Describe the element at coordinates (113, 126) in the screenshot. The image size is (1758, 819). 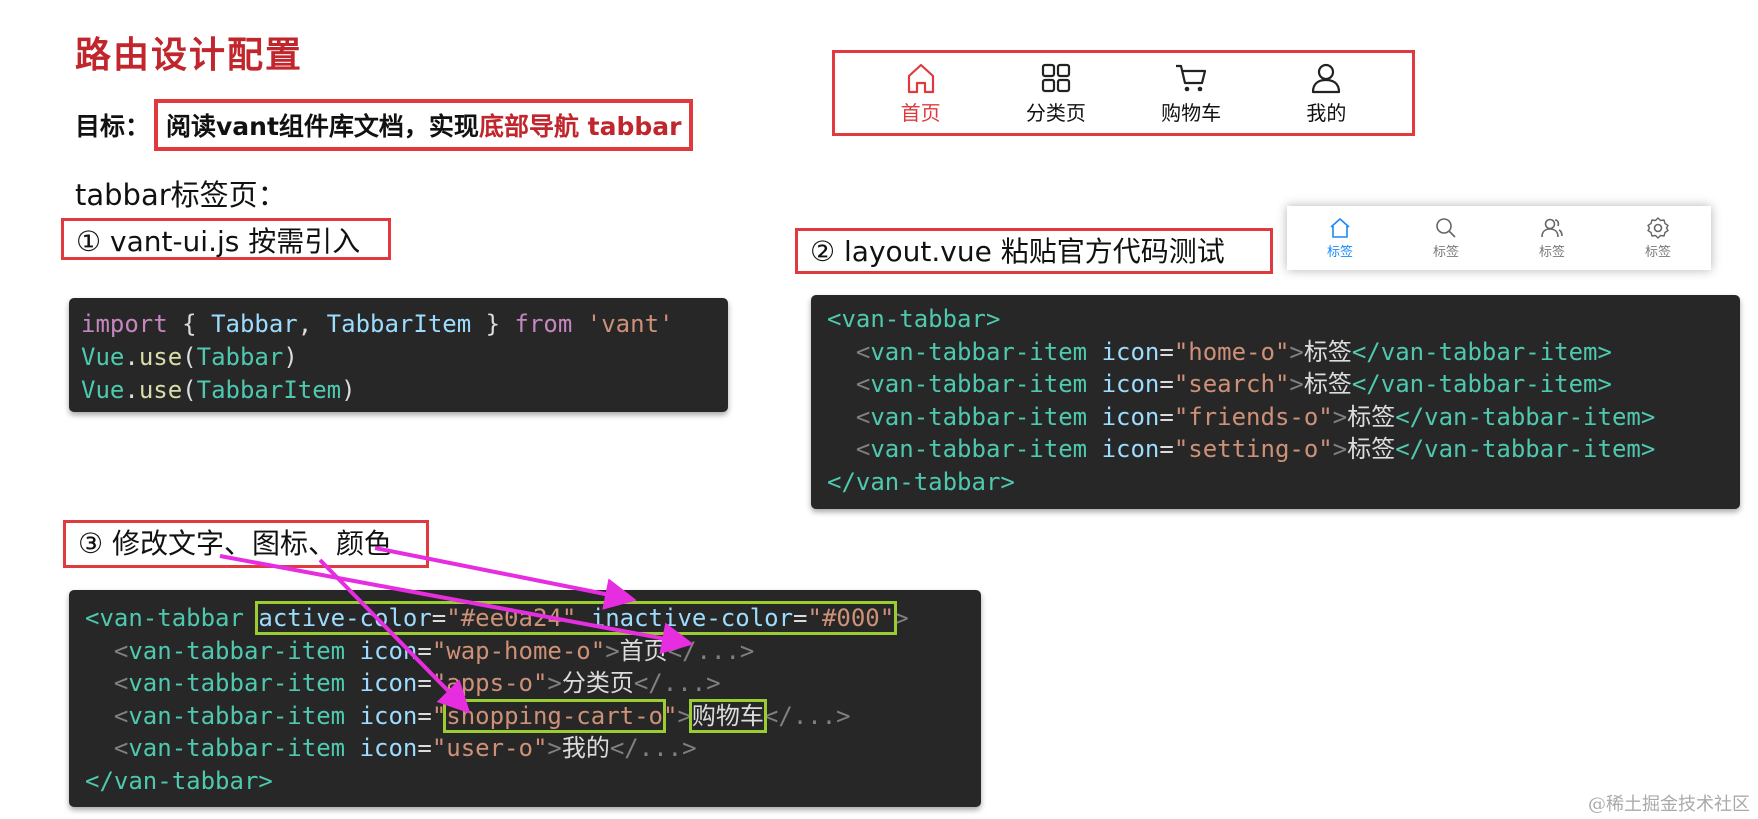
I see `goal-prefix: 目标：` at that location.